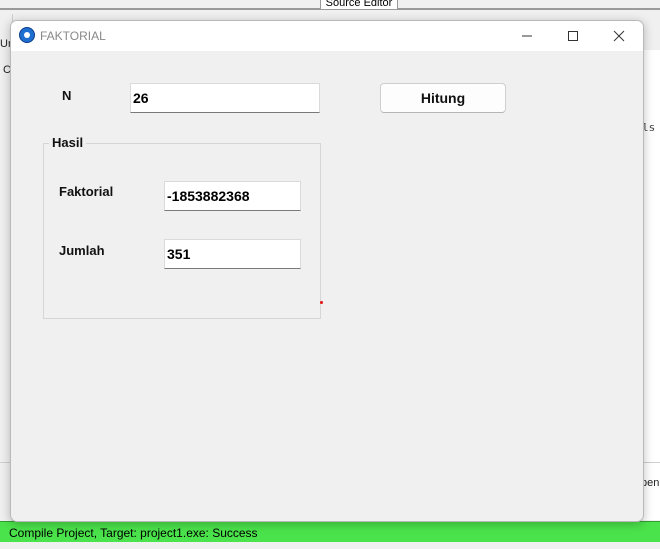  I want to click on n-input: 26, so click(225, 98).